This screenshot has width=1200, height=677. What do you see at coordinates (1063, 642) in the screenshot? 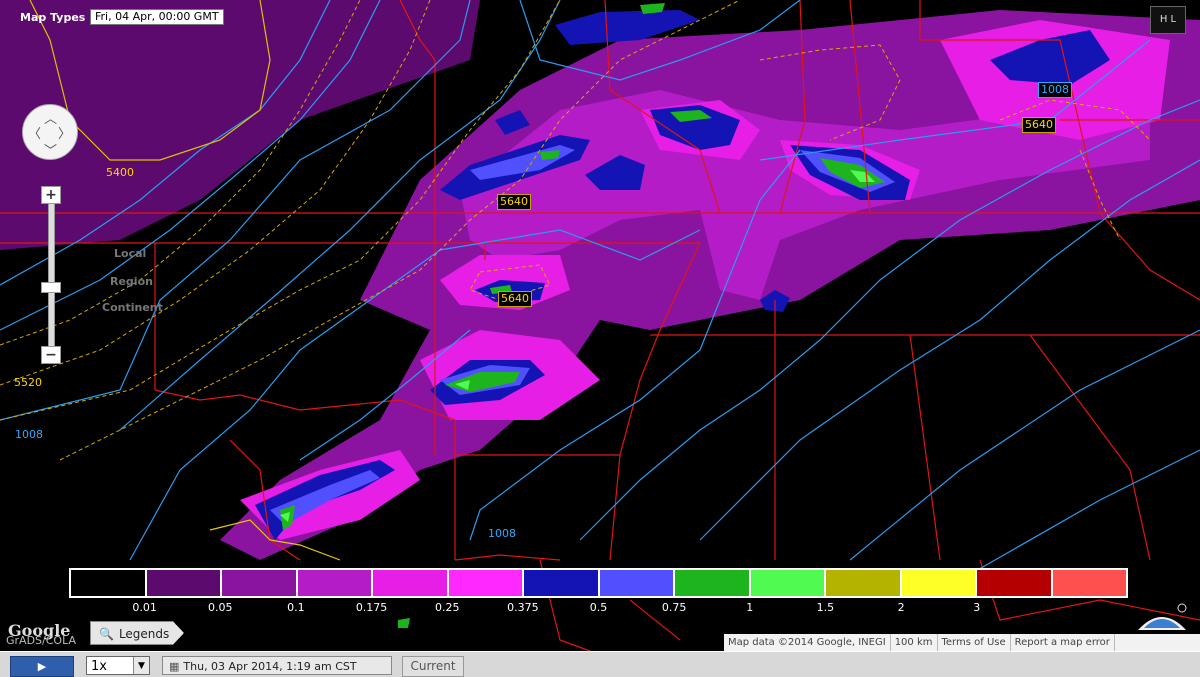
I see `report-error-link: Report a map error` at bounding box center [1063, 642].